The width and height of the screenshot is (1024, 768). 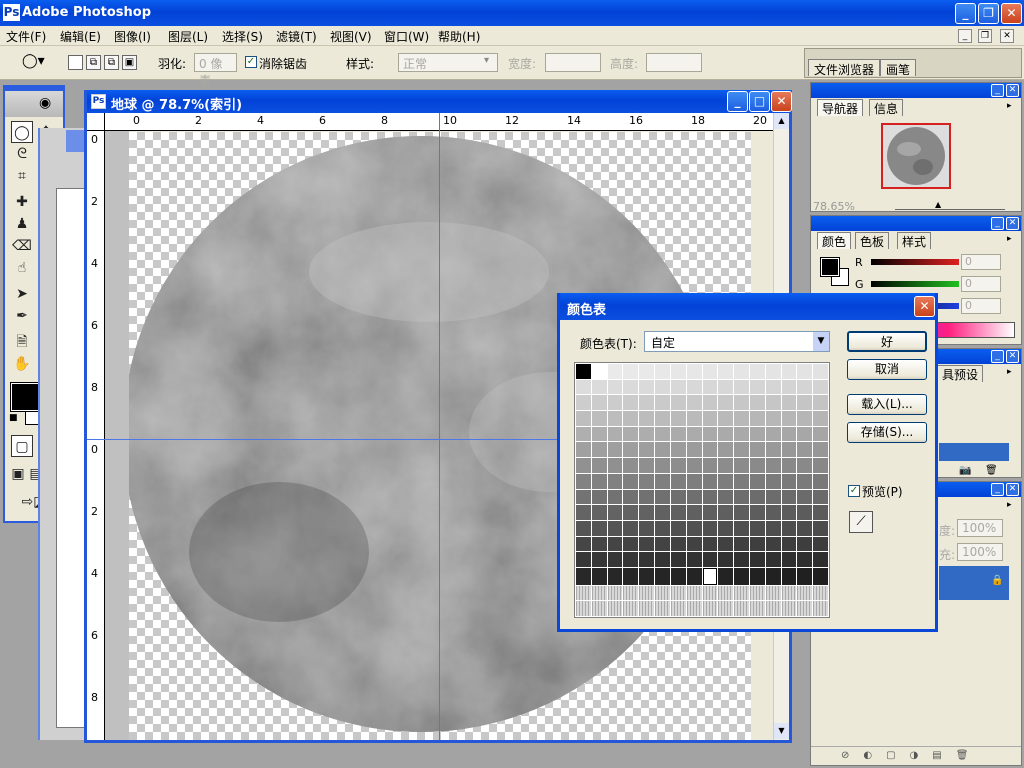 I want to click on hand-tool-icon: ✋, so click(x=22, y=364).